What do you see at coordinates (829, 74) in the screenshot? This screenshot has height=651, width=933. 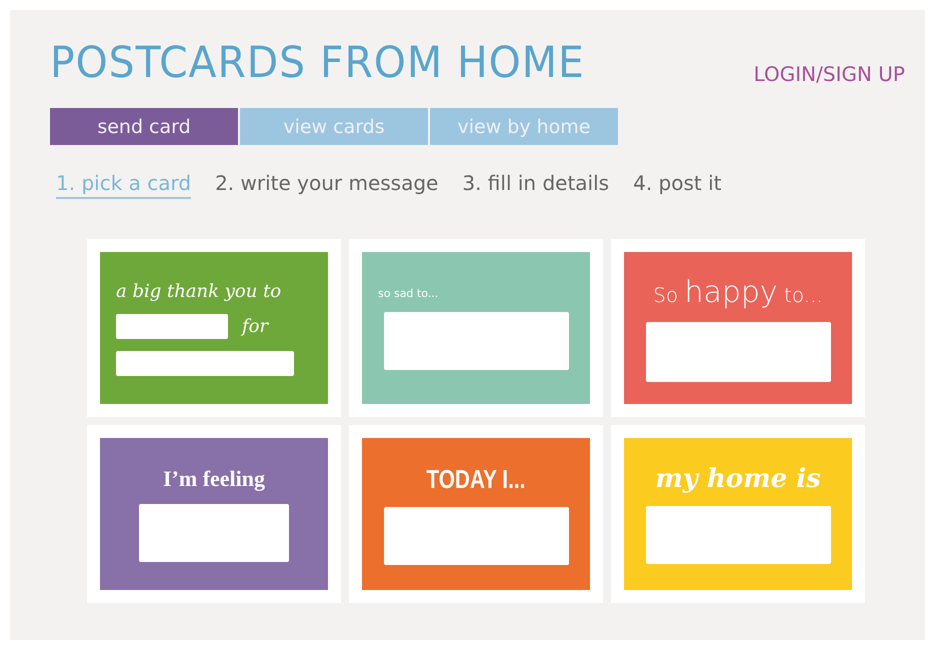 I see `login-link: LOGIN/SIGN UP` at bounding box center [829, 74].